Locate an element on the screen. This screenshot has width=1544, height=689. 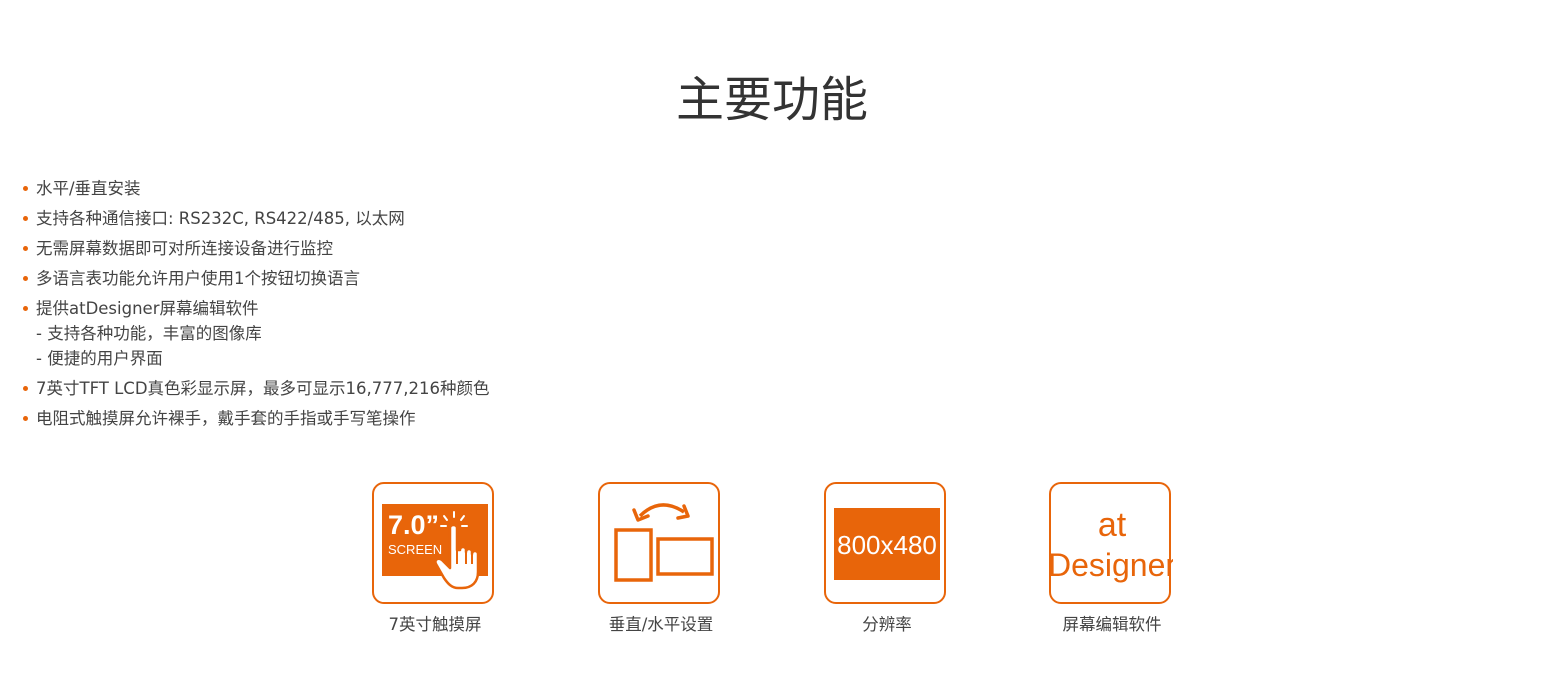
feature-item: 多语言表功能允许用户使用1个按钮切换语言 is located at coordinates (256, 278).